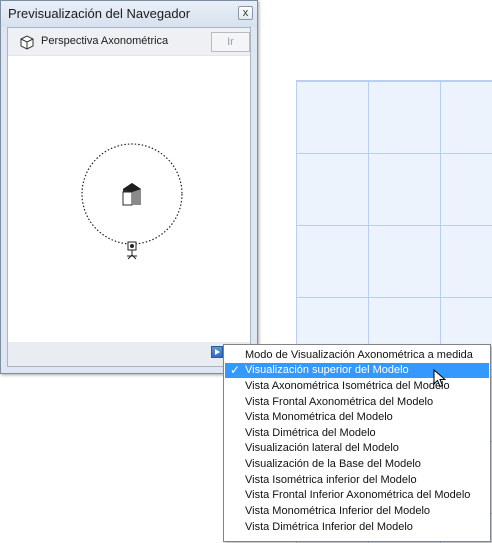 This screenshot has width=492, height=543. Describe the element at coordinates (230, 42) in the screenshot. I see `go-button: Ir` at that location.